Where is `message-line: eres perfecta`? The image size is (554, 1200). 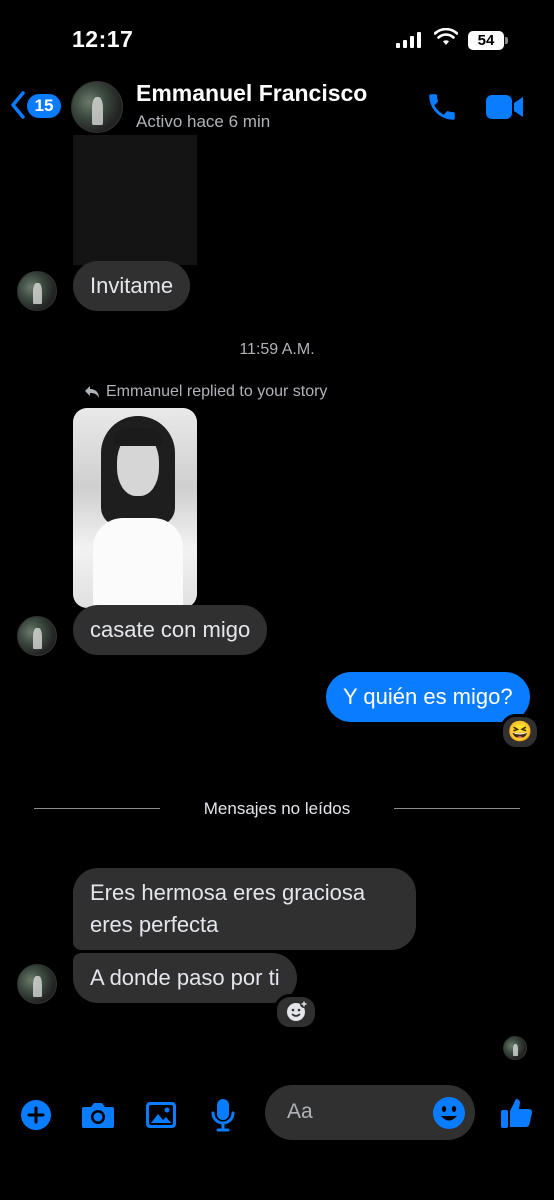 message-line: eres perfecta is located at coordinates (154, 924).